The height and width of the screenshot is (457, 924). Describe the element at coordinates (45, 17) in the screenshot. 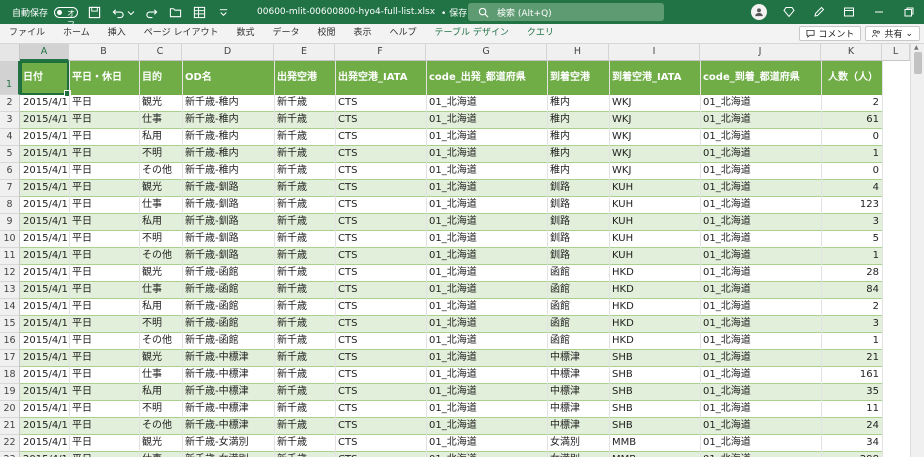

I see `autosave-control: 自動保存 オフ` at that location.